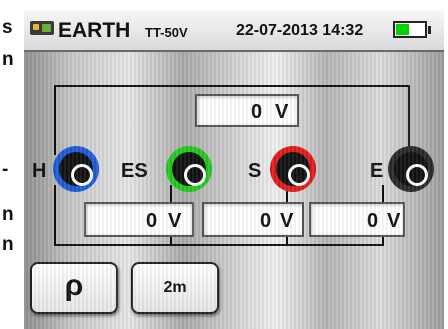 This screenshot has height=329, width=448. Describe the element at coordinates (76, 169) in the screenshot. I see `terminal-h-jack` at that location.